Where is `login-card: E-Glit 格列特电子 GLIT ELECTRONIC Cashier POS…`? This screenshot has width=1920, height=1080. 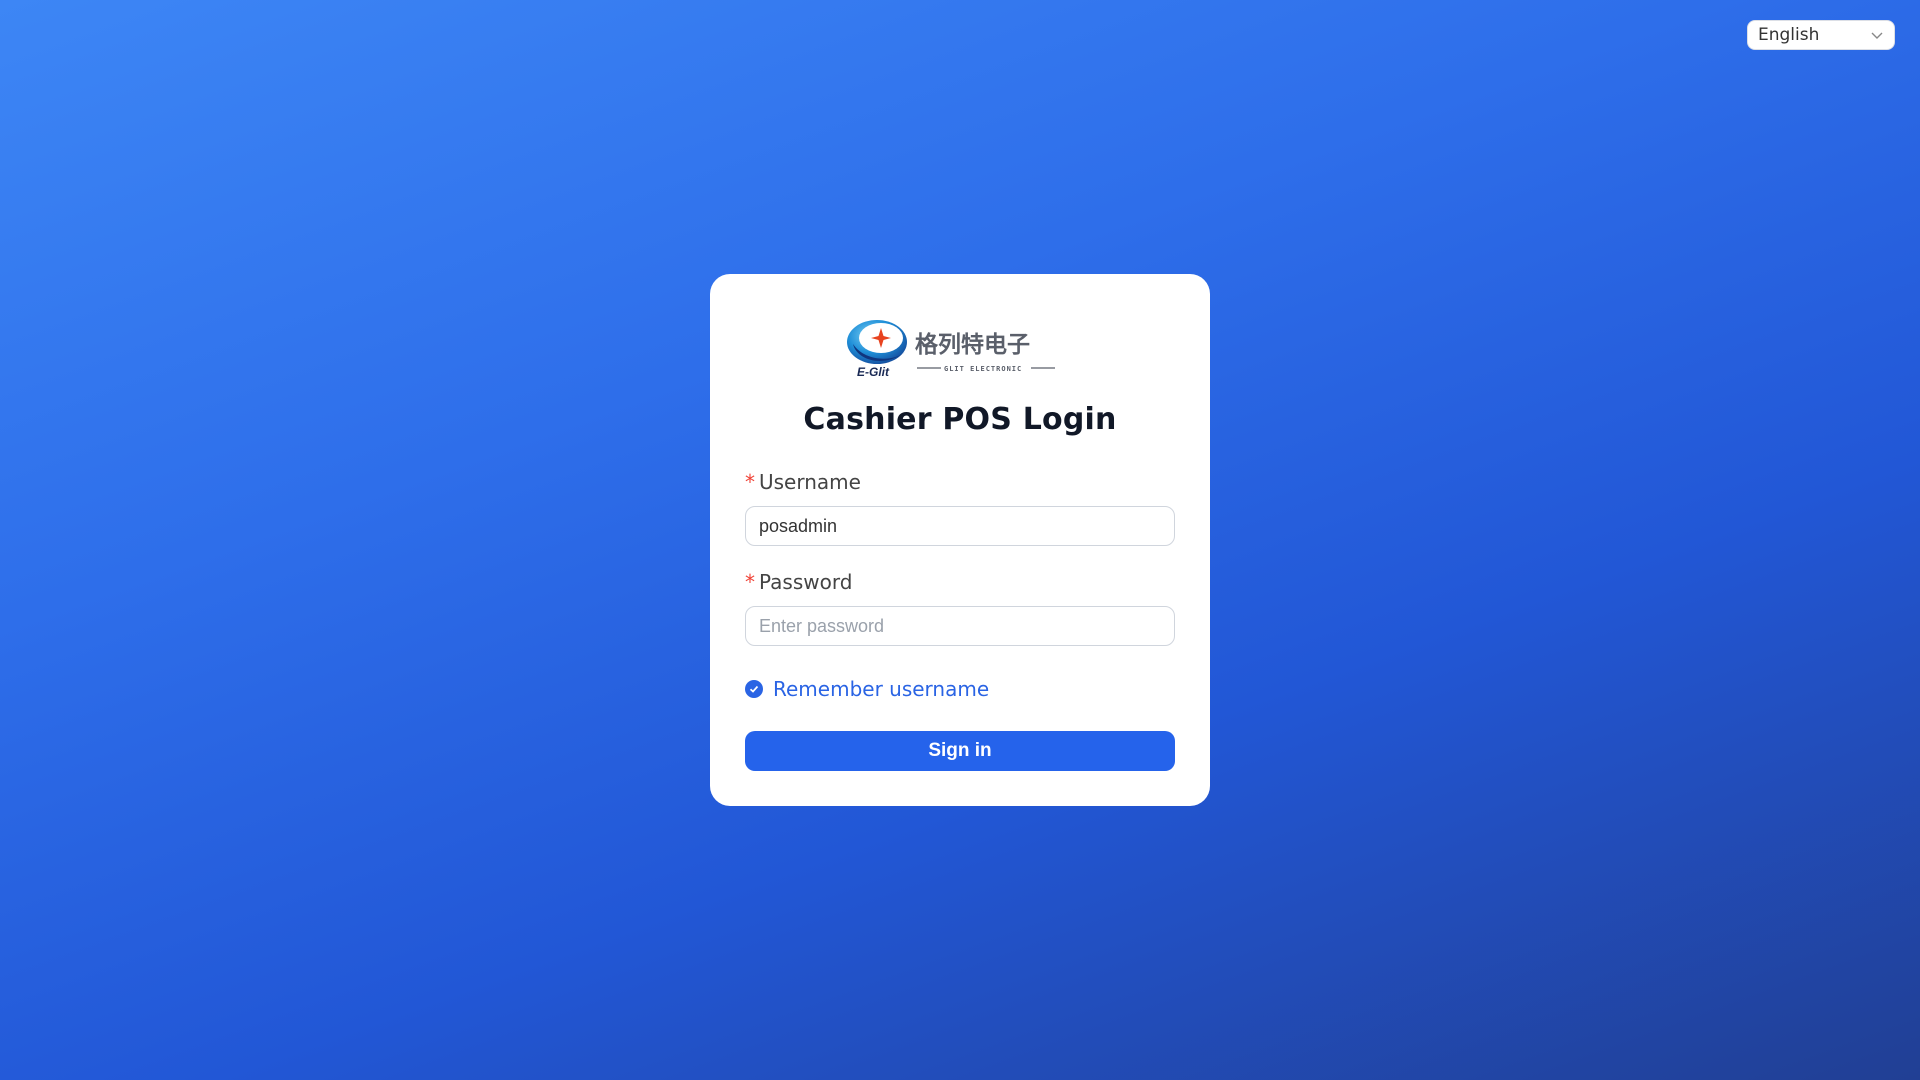
login-card: E-Glit 格列特电子 GLIT ELECTRONIC Cashier POS… is located at coordinates (960, 540).